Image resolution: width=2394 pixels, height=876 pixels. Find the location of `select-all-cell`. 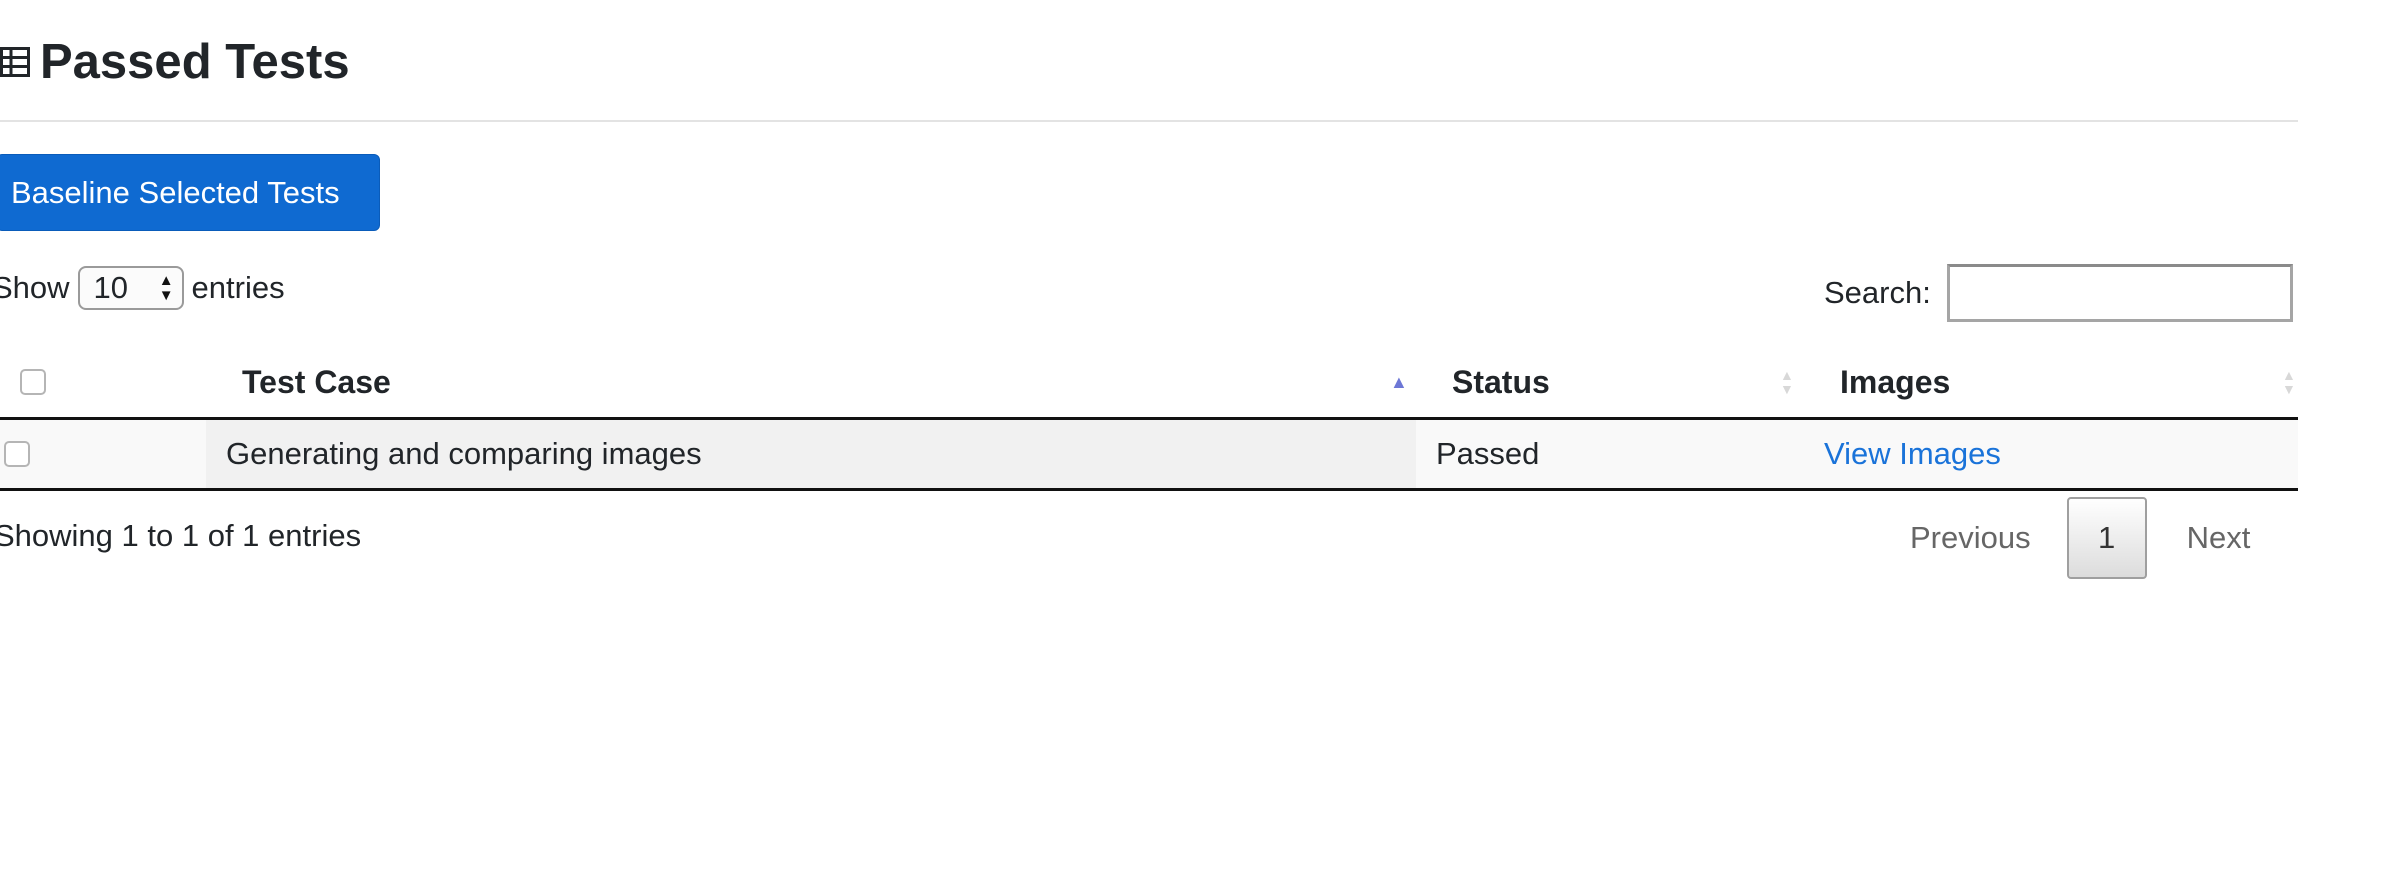

select-all-cell is located at coordinates (33, 382).